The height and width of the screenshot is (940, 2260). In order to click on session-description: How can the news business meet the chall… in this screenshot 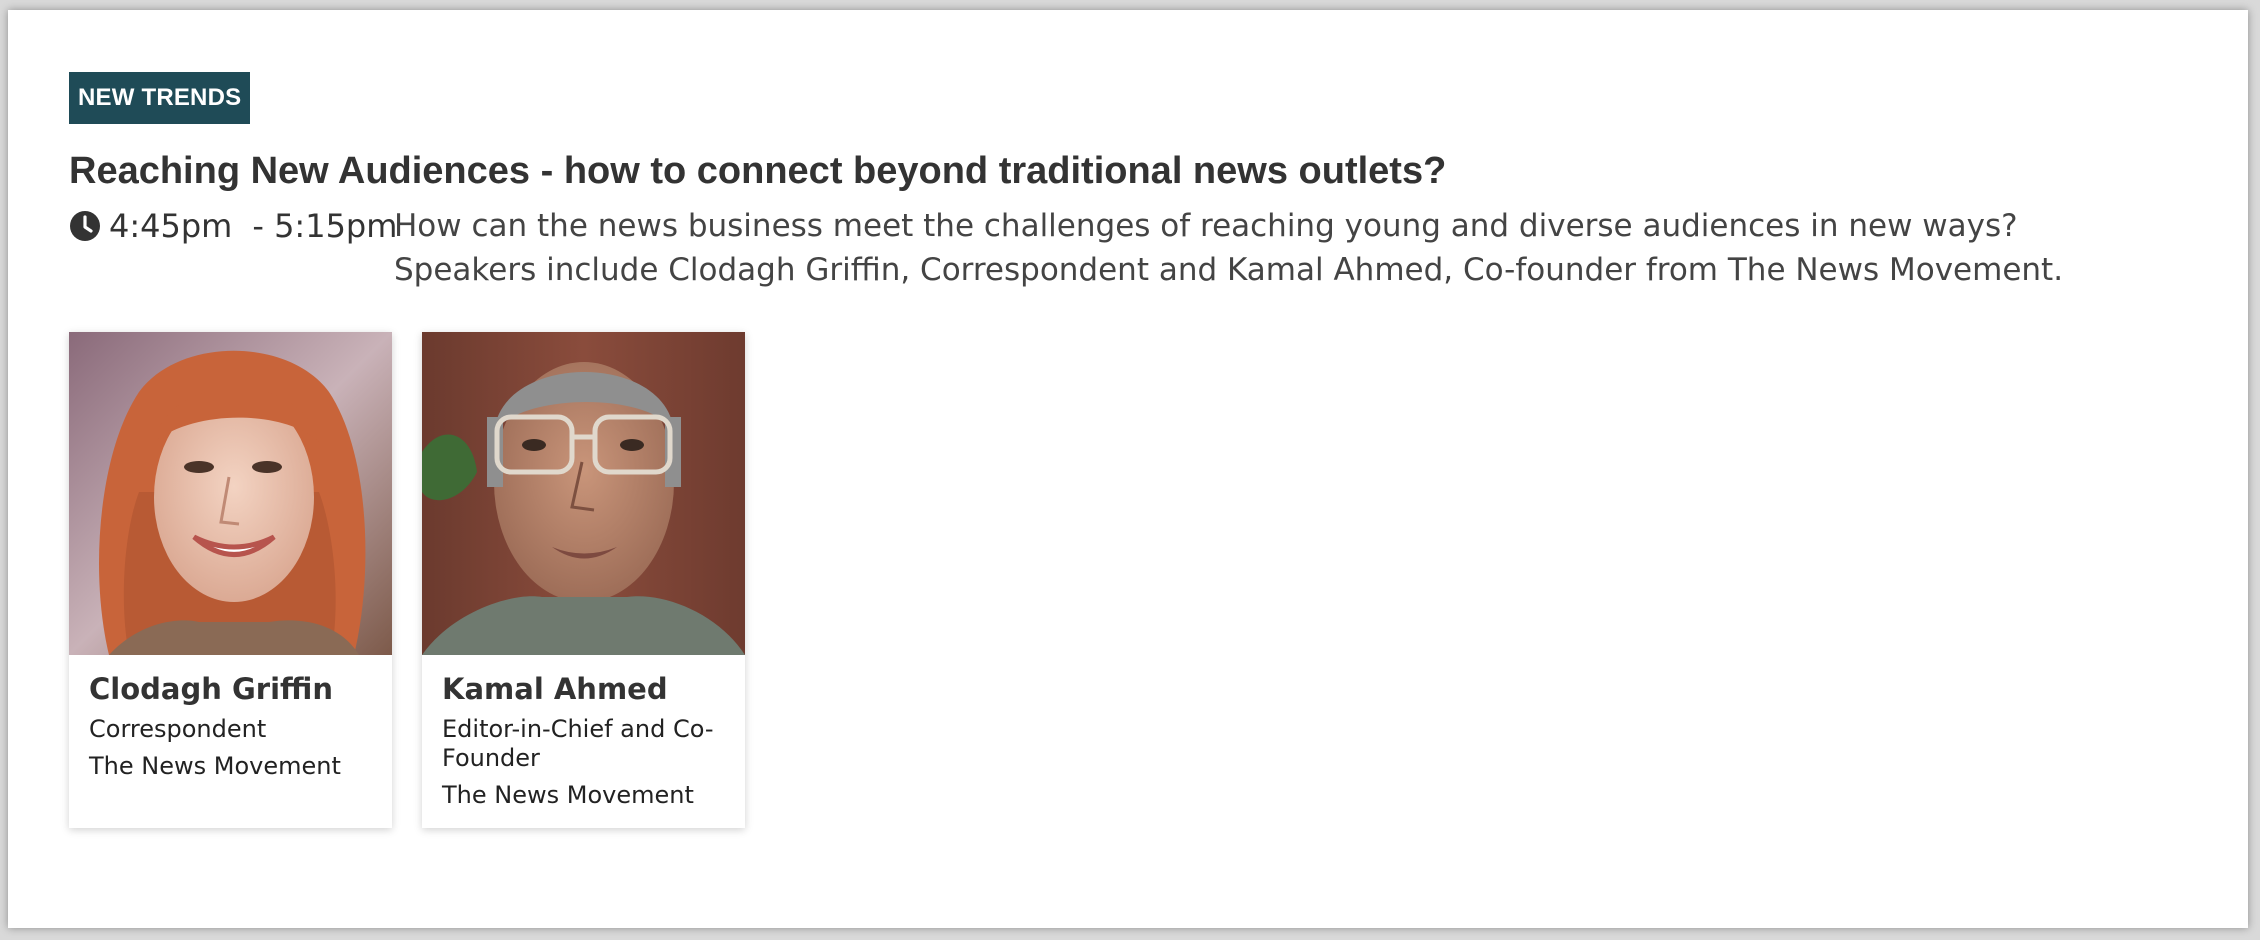, I will do `click(1314, 248)`.